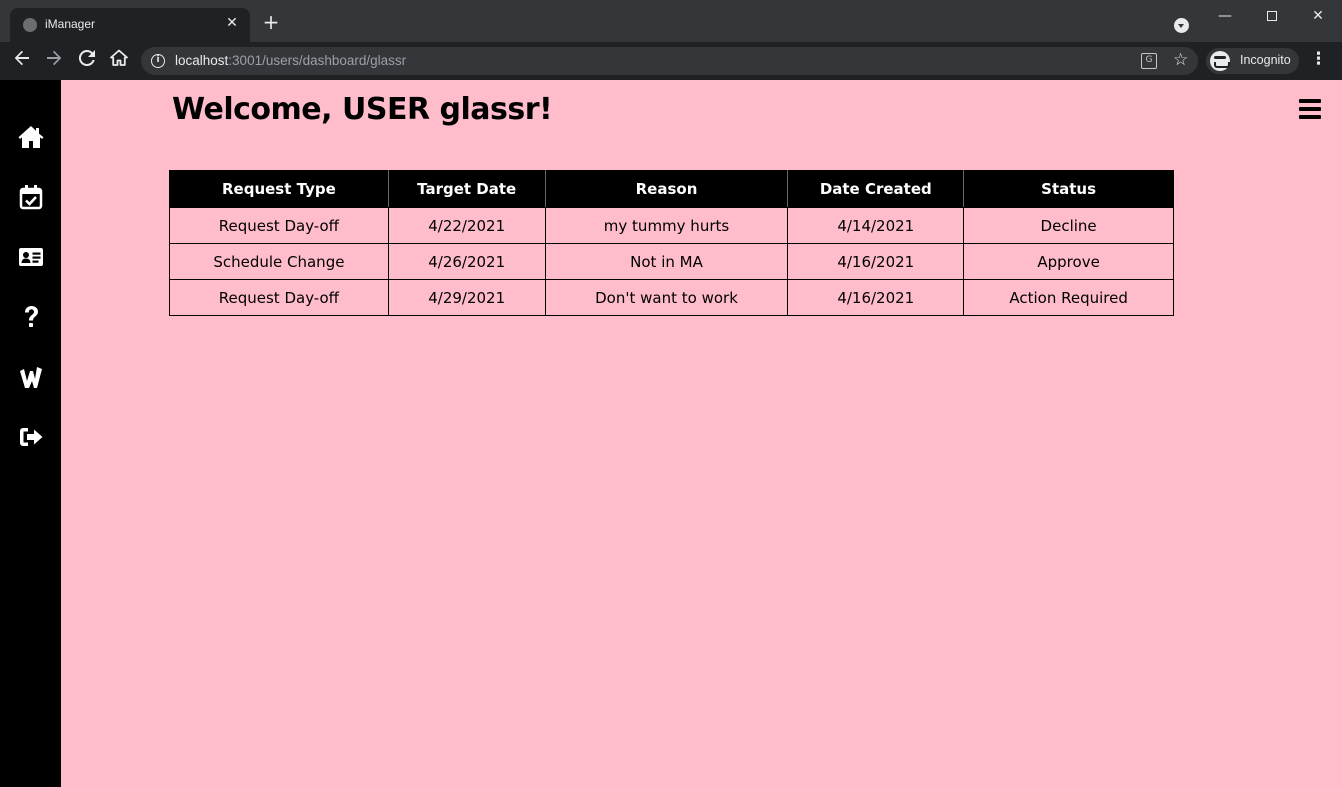 Image resolution: width=1342 pixels, height=787 pixels. What do you see at coordinates (279, 189) in the screenshot?
I see `header-request-type: Request Type` at bounding box center [279, 189].